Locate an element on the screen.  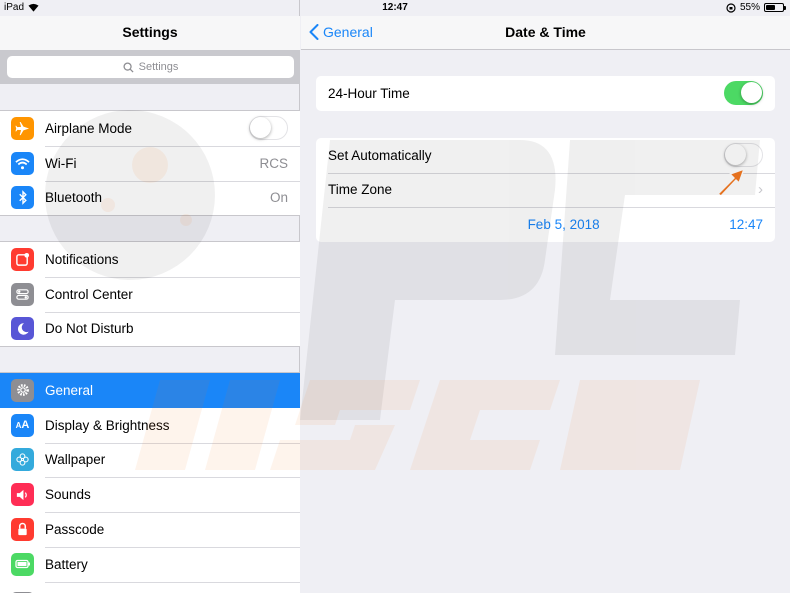
time-value: 12:47 is located at coordinates (746, 224).